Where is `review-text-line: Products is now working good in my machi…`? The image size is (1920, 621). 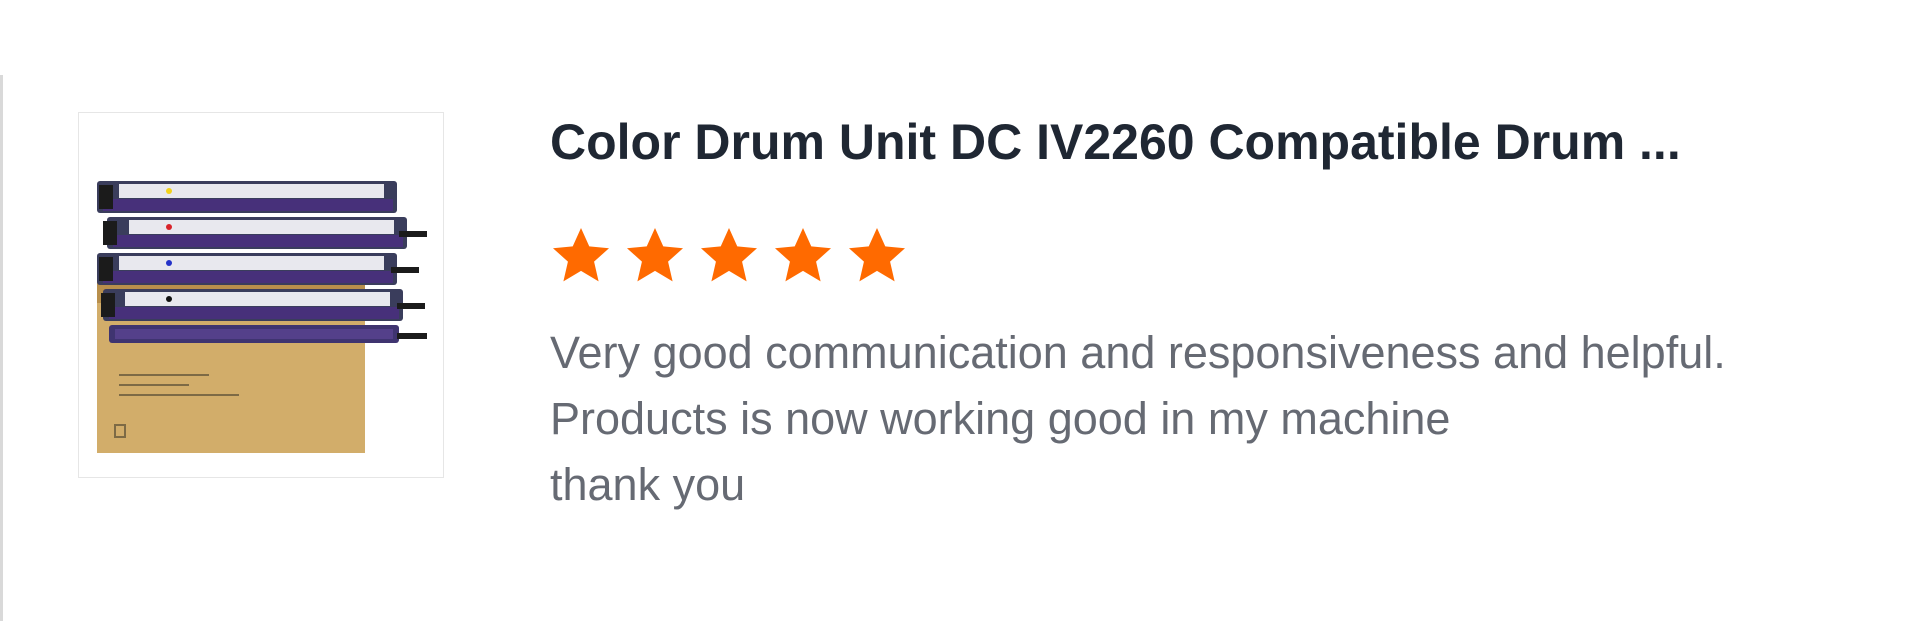 review-text-line: Products is now working good in my machi… is located at coordinates (1000, 418).